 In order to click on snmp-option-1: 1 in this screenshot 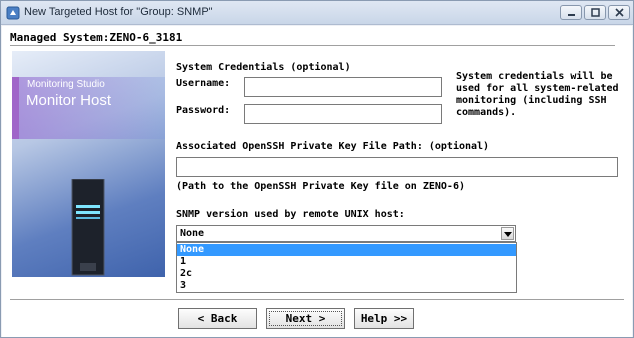, I will do `click(346, 262)`.